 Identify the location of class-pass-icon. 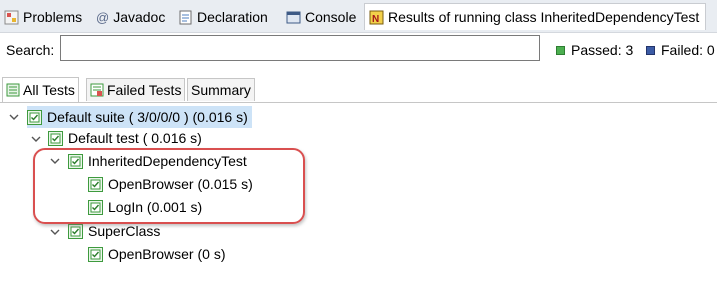
(75, 231).